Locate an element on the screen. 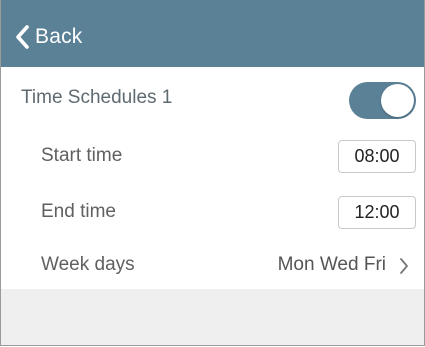  back-label: Back is located at coordinates (59, 36).